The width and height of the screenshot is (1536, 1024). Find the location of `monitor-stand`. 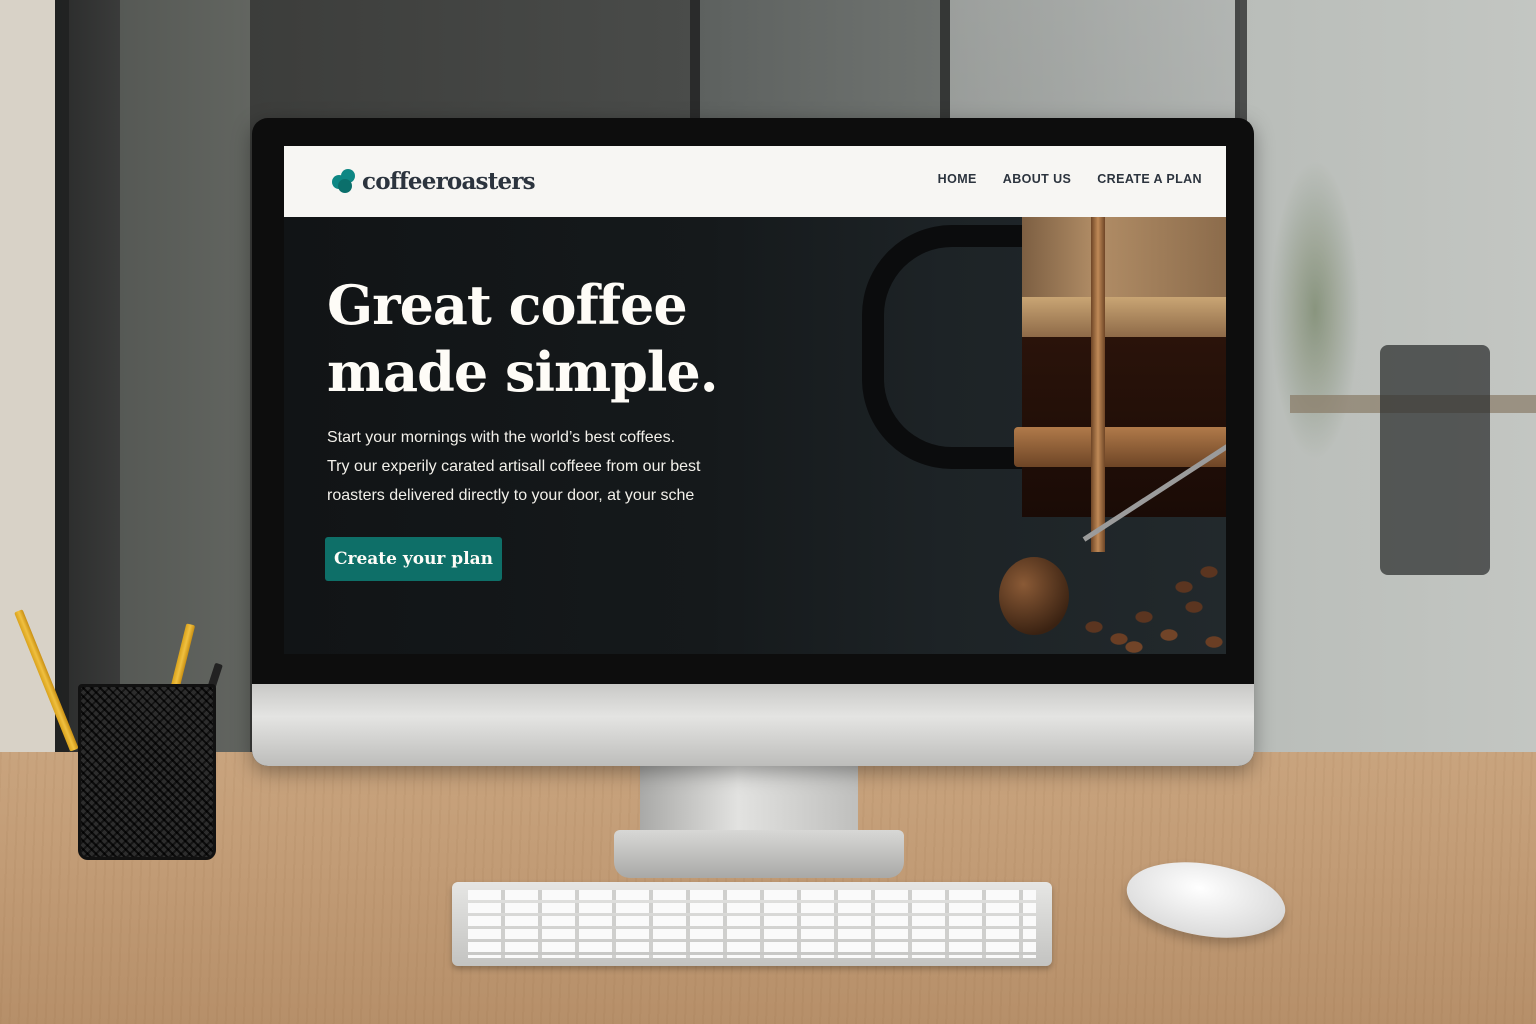

monitor-stand is located at coordinates (749, 799).